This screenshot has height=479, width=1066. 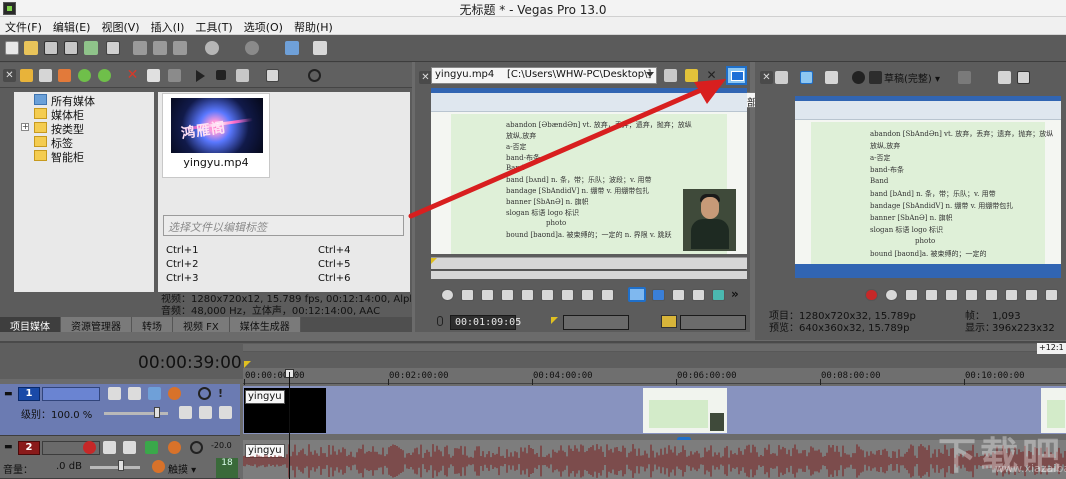 What do you see at coordinates (912, 77) in the screenshot?
I see `preview-quality-dropdown: 草稿(完整) ▾` at bounding box center [912, 77].